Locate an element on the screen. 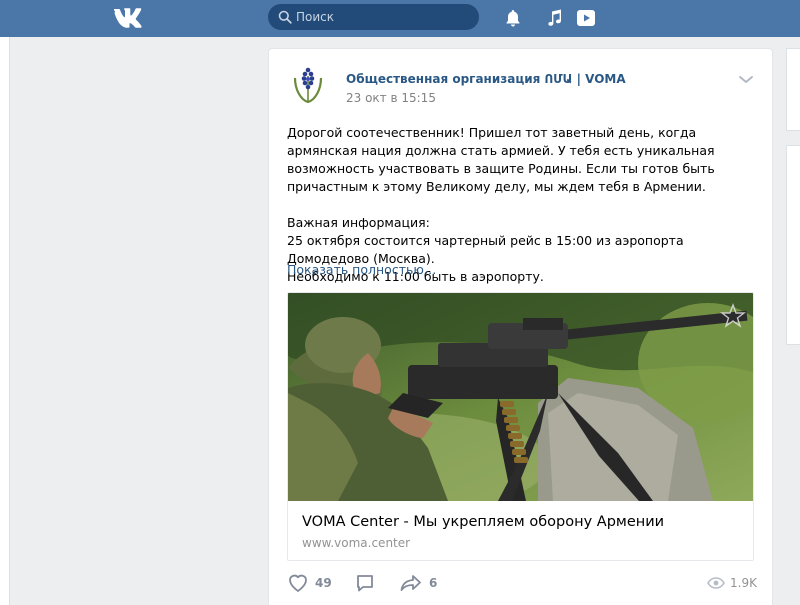 The image size is (800, 605). avatar is located at coordinates (308, 86).